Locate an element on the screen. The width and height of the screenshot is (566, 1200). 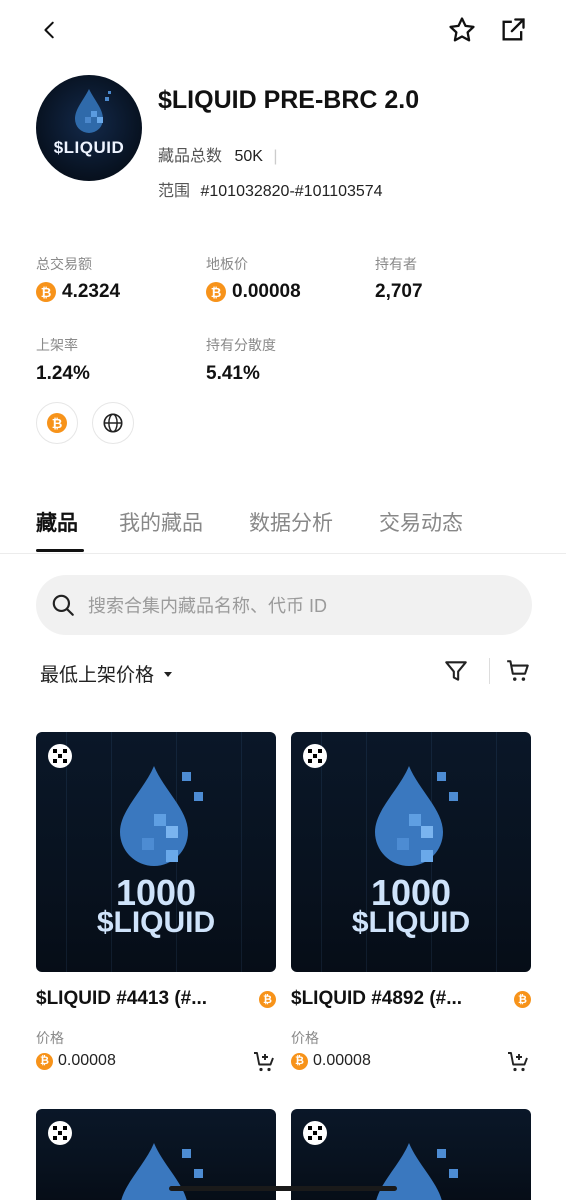
website-link-button is located at coordinates (113, 423).